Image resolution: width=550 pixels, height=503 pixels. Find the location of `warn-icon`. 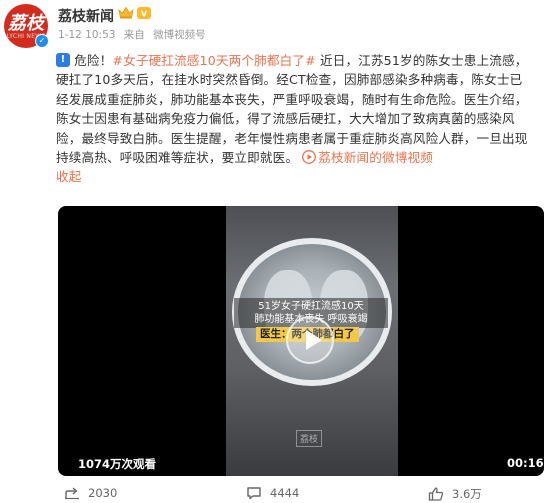

warn-icon is located at coordinates (63, 60).